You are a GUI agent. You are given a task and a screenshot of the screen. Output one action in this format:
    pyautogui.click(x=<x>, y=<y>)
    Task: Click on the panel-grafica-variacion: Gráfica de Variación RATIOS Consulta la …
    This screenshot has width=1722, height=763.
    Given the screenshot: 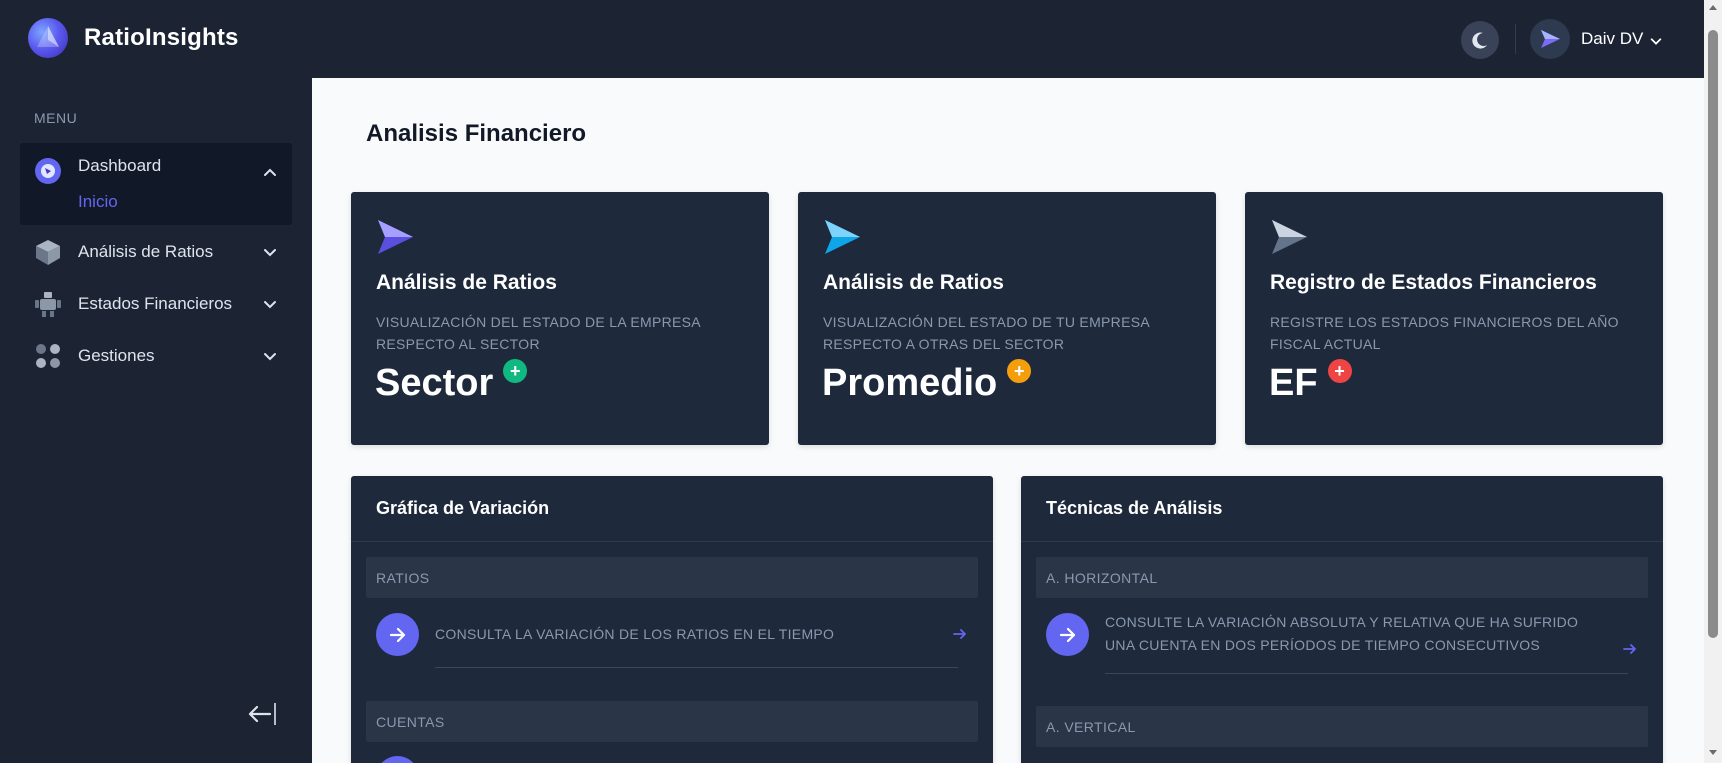 What is the action you would take?
    pyautogui.click(x=672, y=619)
    